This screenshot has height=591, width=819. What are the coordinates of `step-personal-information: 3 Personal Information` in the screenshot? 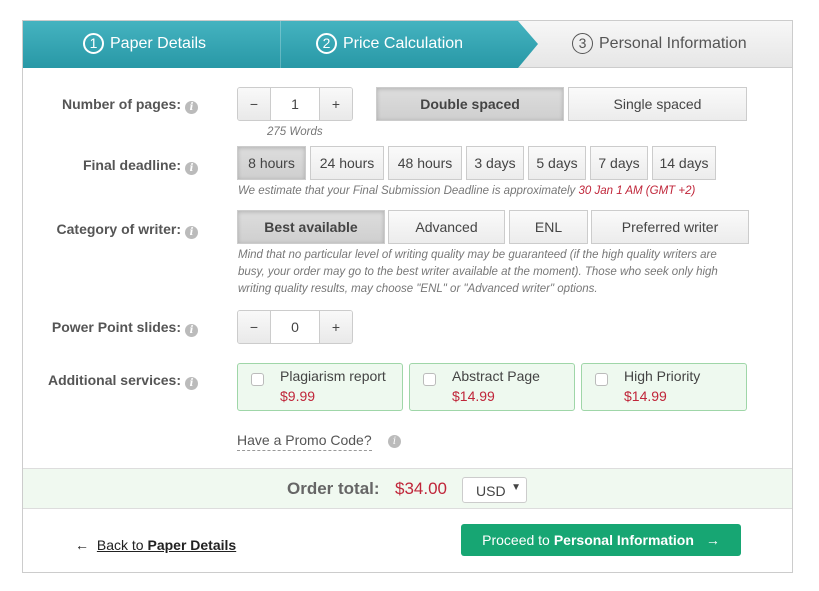 It's located at (659, 43).